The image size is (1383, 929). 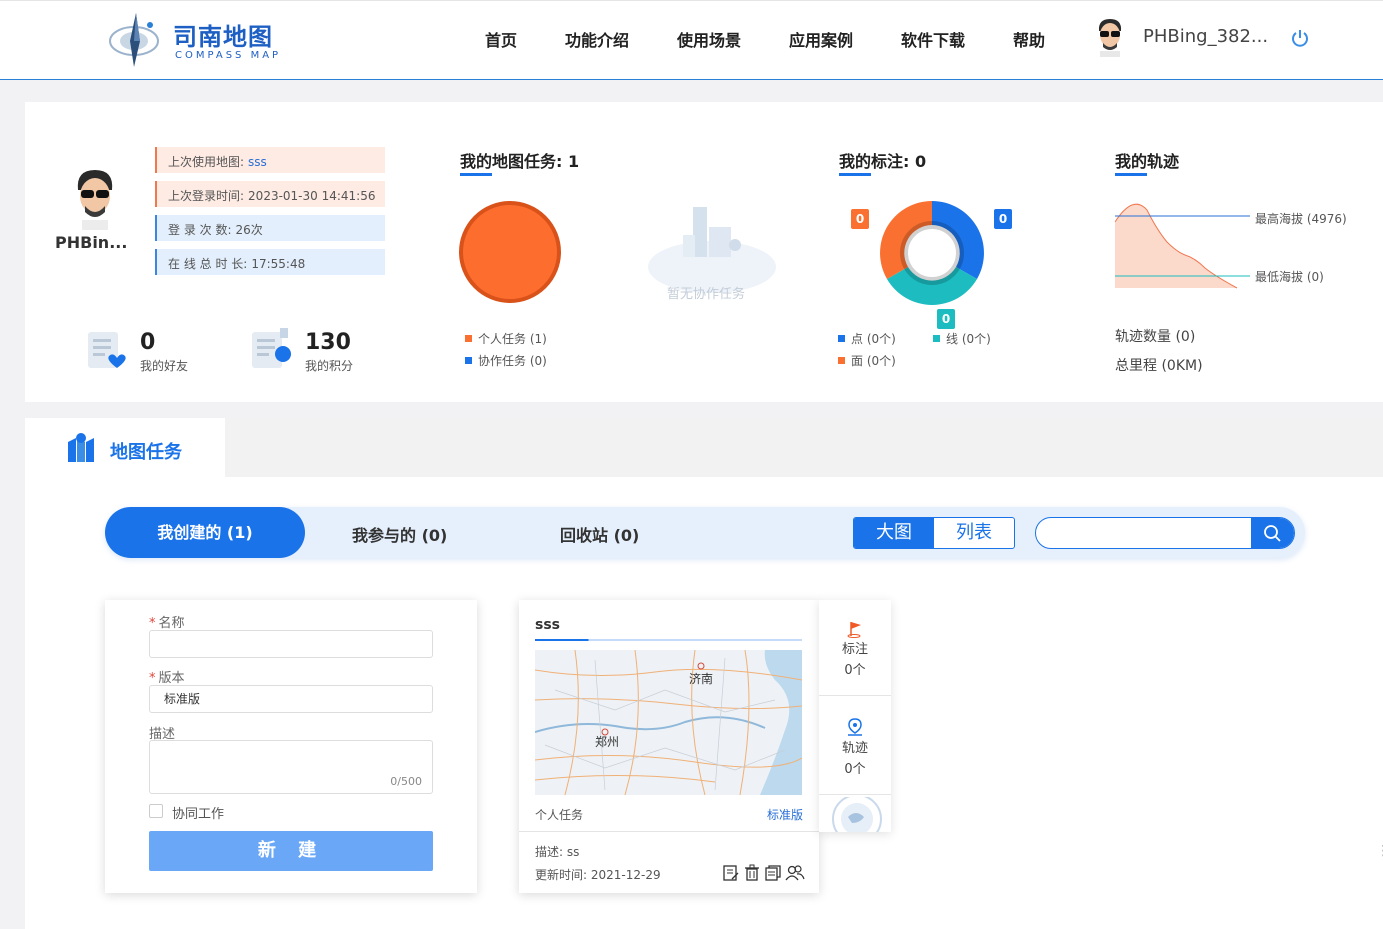 What do you see at coordinates (669, 831) in the screenshot?
I see `card-divider` at bounding box center [669, 831].